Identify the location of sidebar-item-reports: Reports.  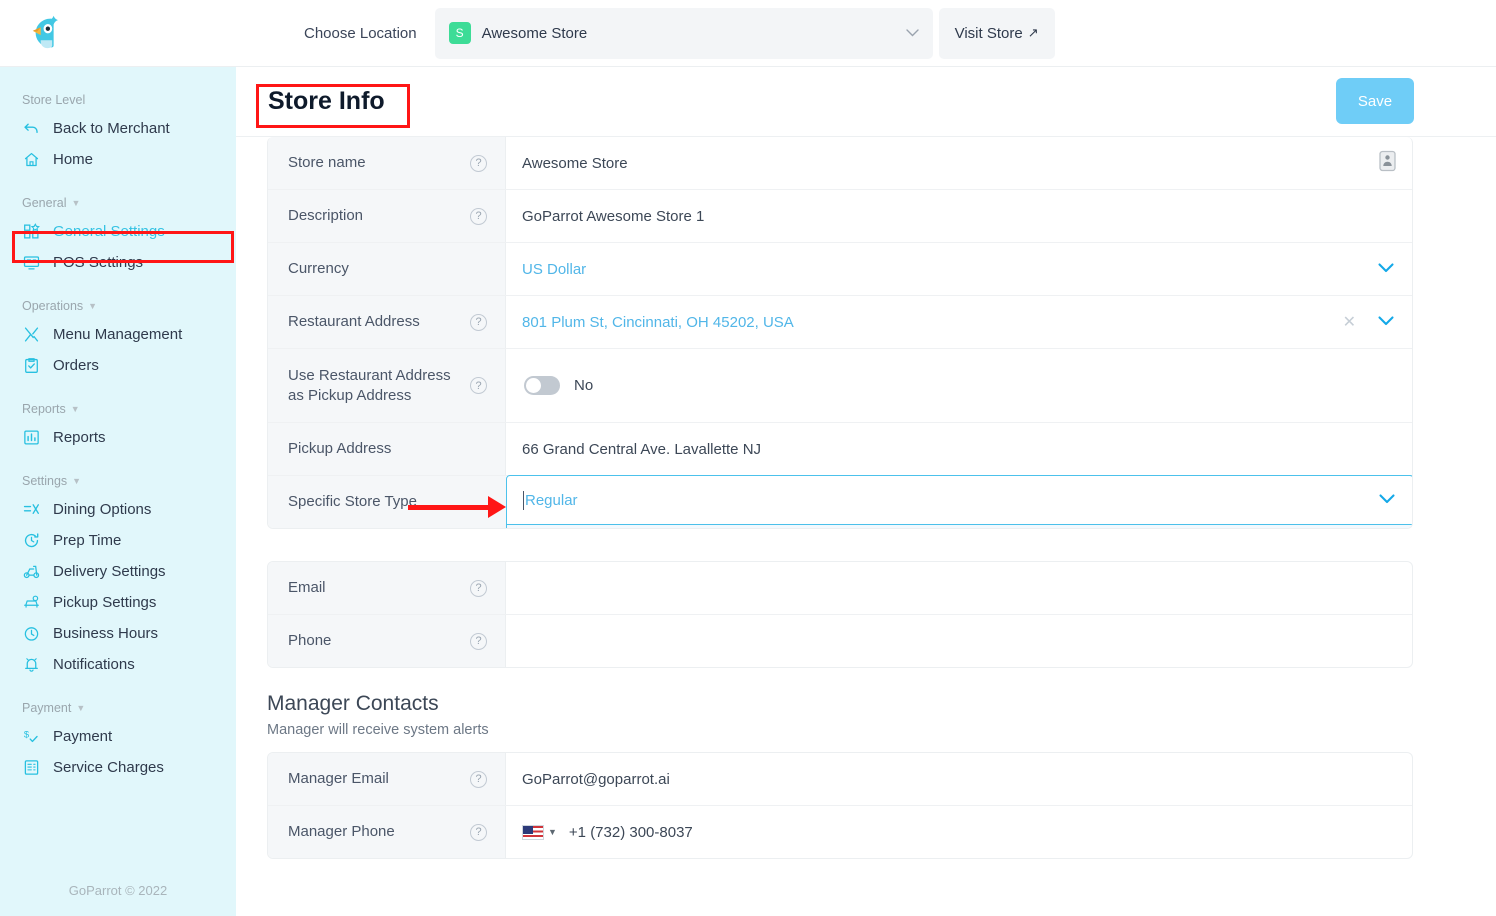
(118, 437).